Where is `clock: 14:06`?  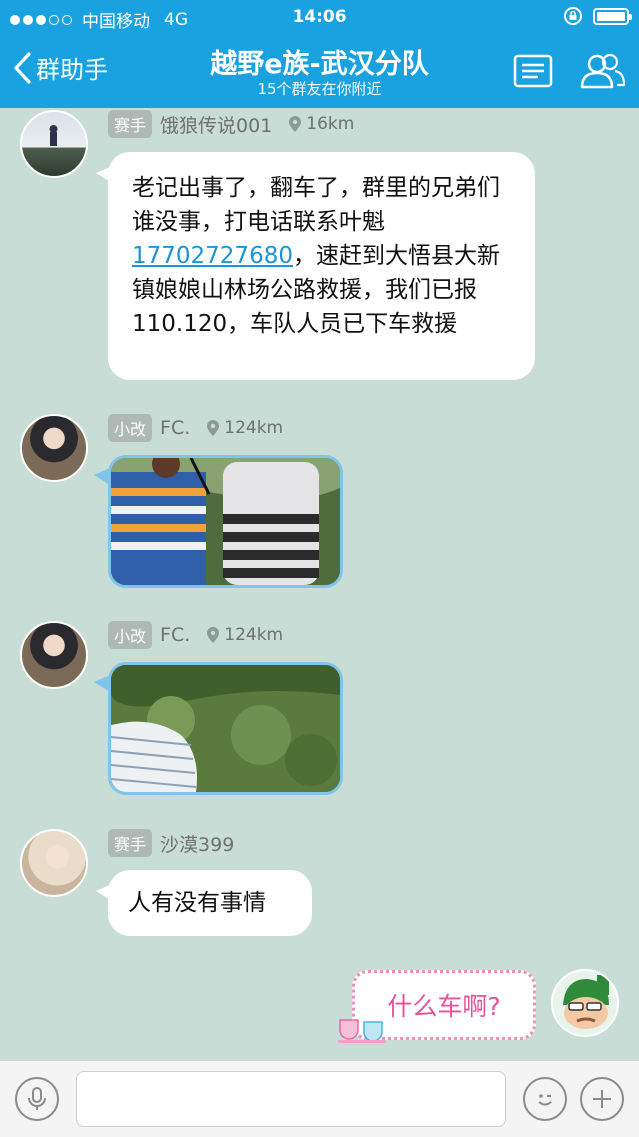
clock: 14:06 is located at coordinates (319, 17).